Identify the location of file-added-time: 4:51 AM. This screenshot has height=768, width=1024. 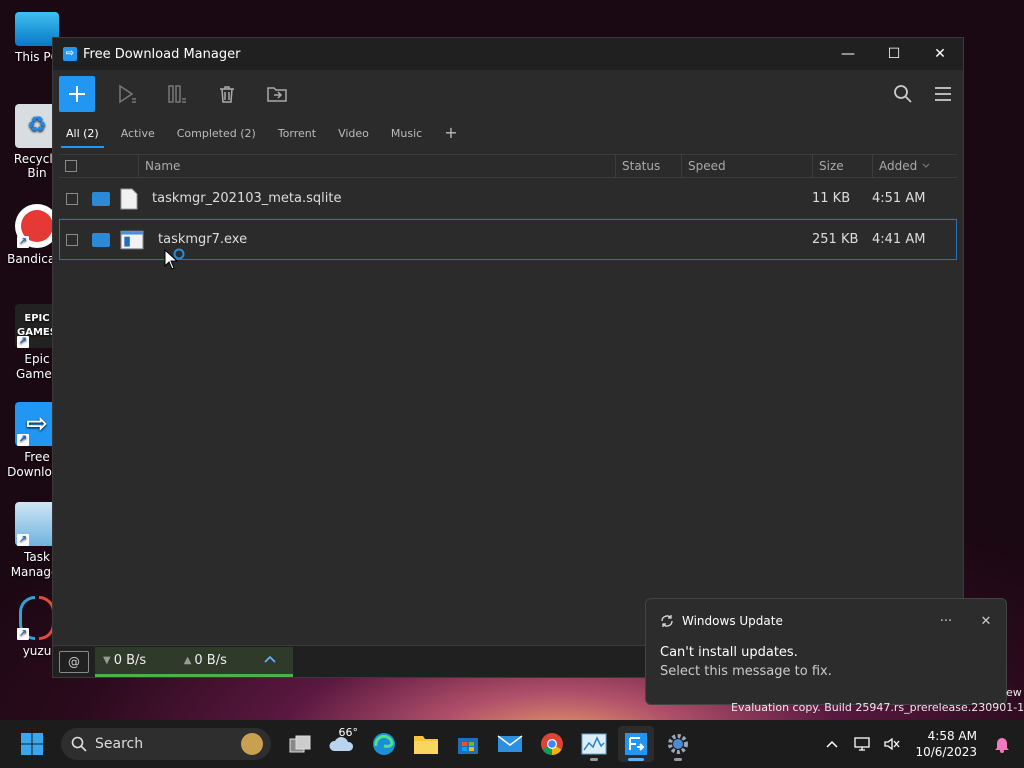
(899, 198).